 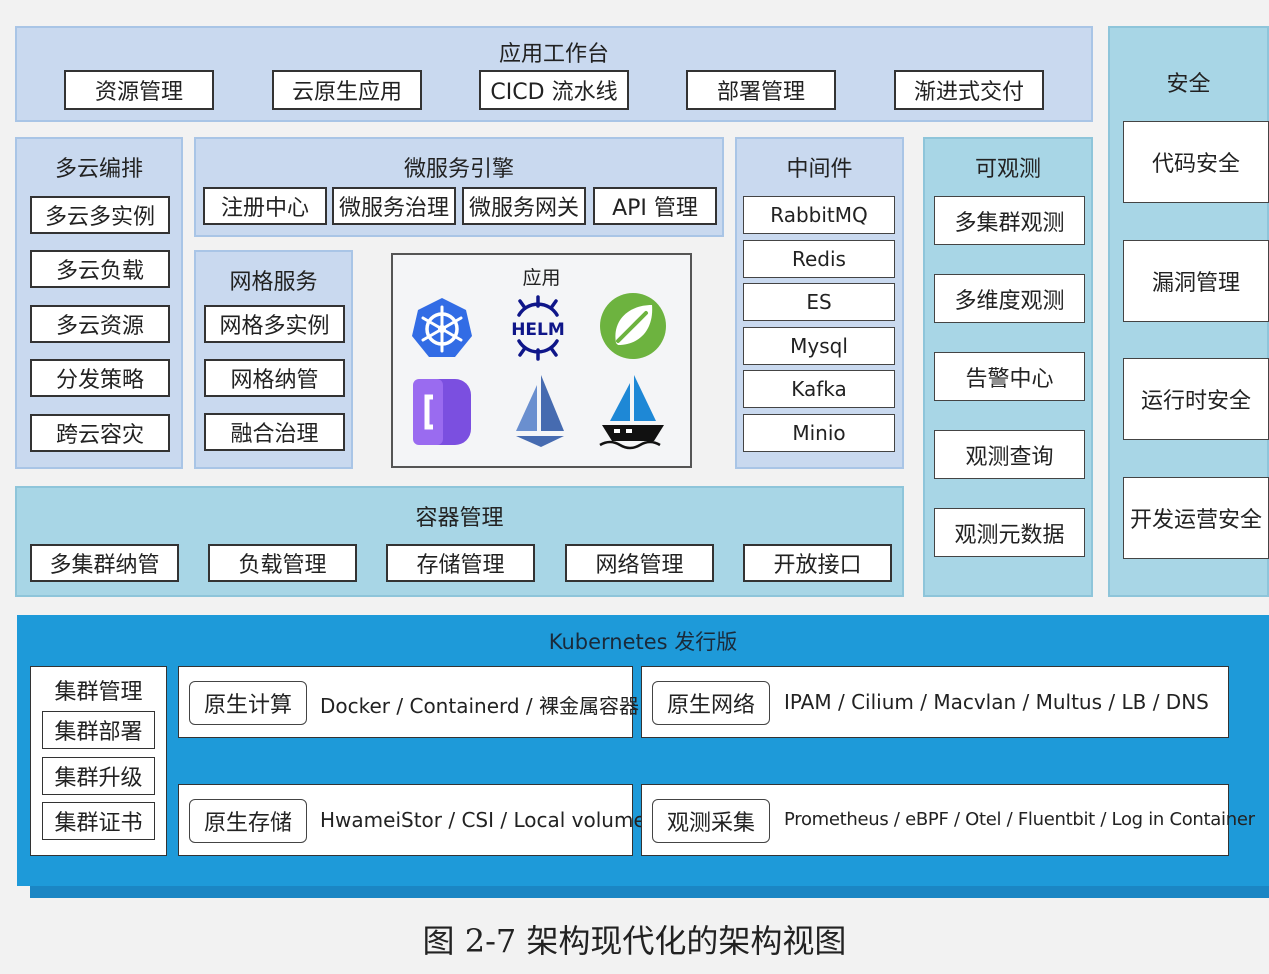 I want to click on microservice-item: 微服务网关, so click(x=524, y=206).